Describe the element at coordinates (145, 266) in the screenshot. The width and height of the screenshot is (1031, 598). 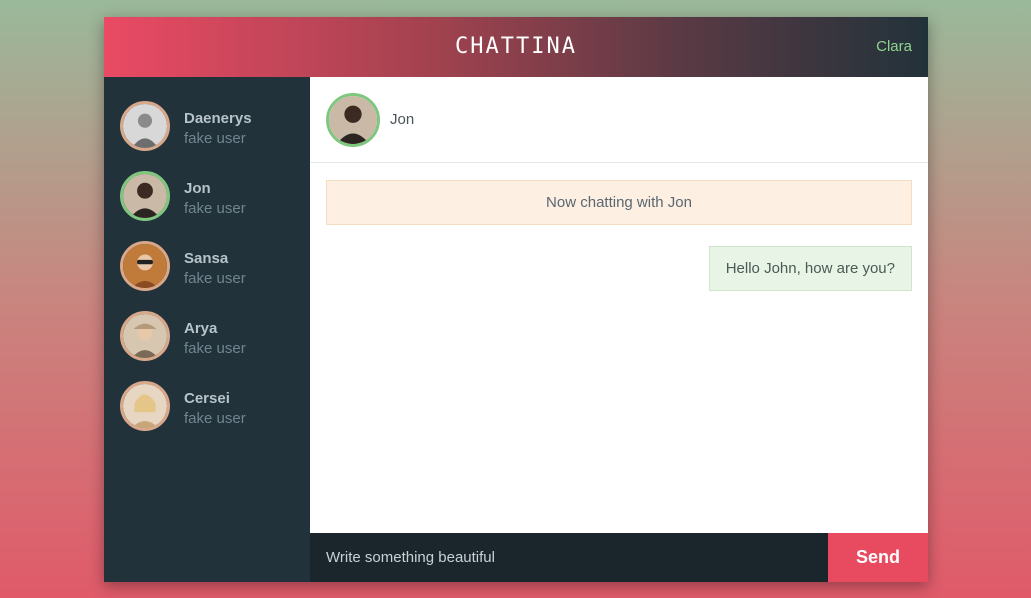
I see `avatar-sansa` at that location.